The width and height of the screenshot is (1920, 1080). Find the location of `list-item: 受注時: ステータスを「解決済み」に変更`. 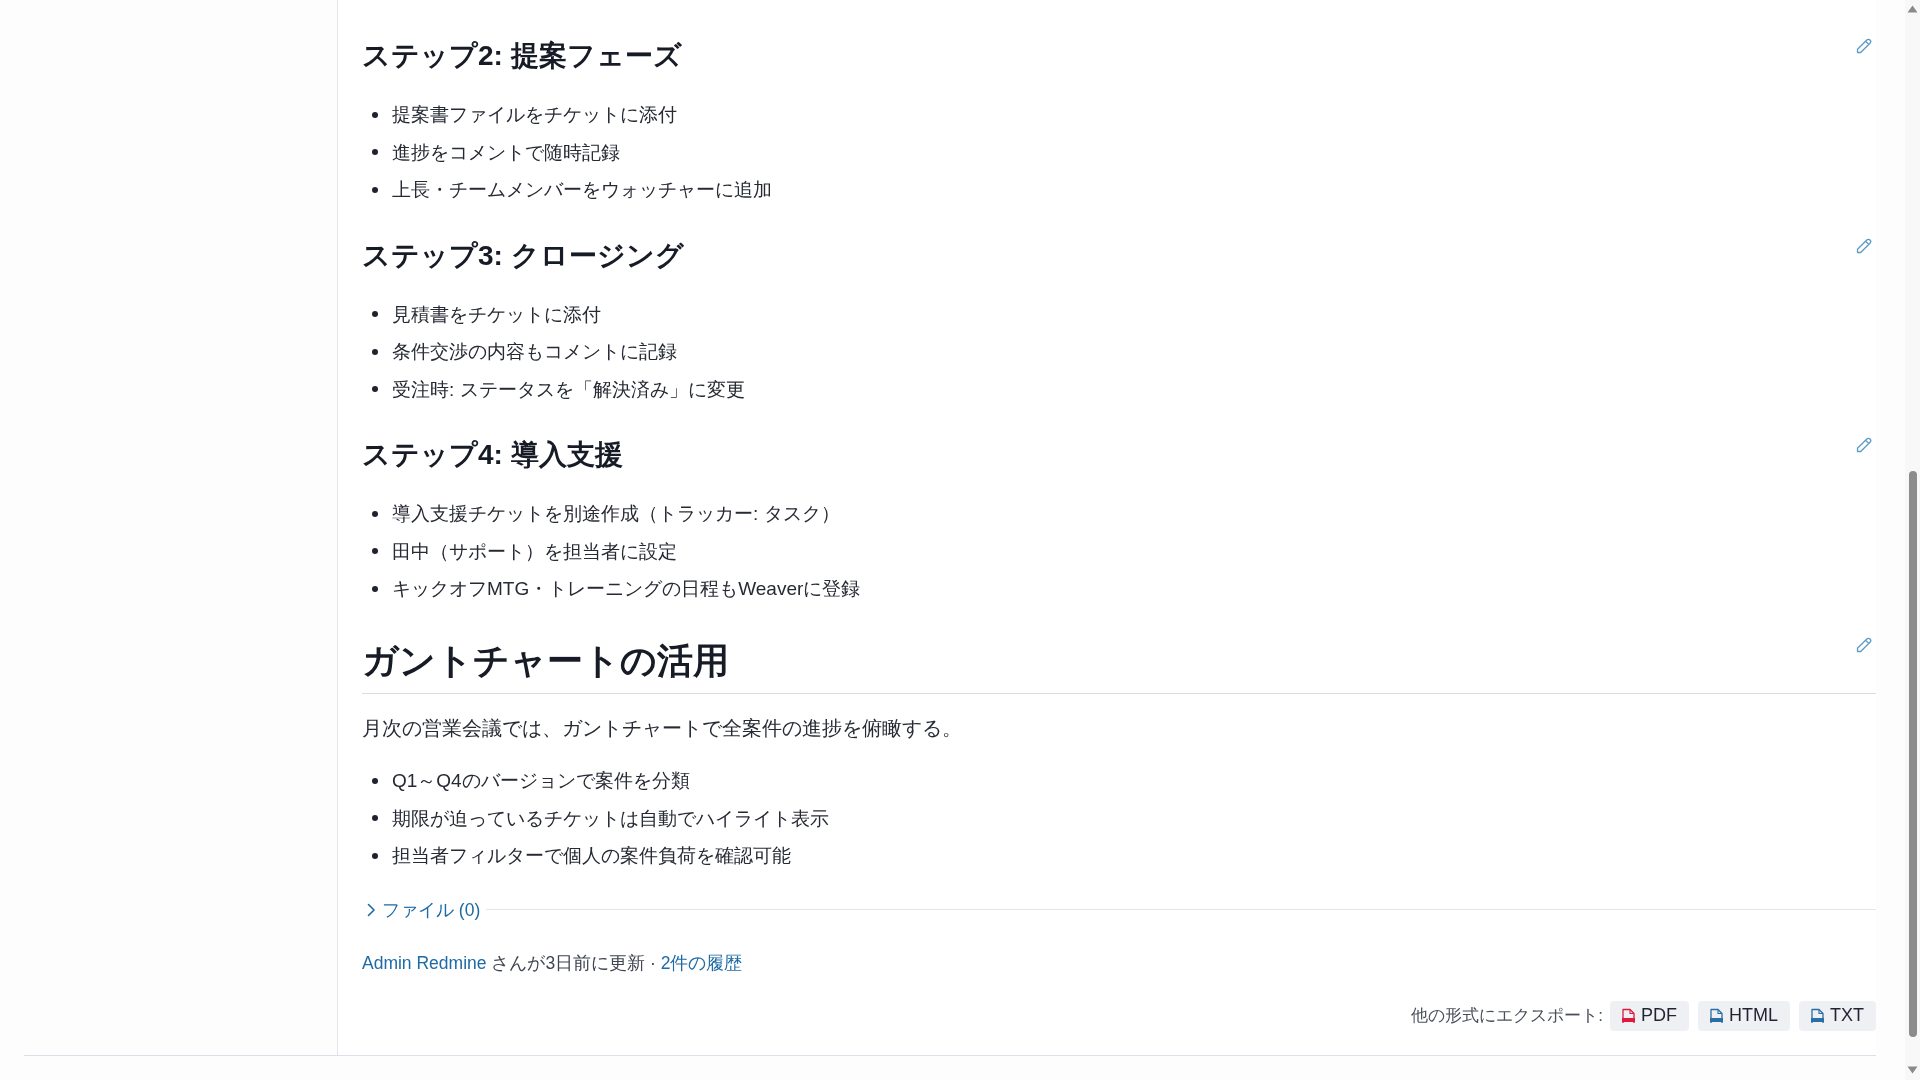

list-item: 受注時: ステータスを「解決済み」に変更 is located at coordinates (568, 389).